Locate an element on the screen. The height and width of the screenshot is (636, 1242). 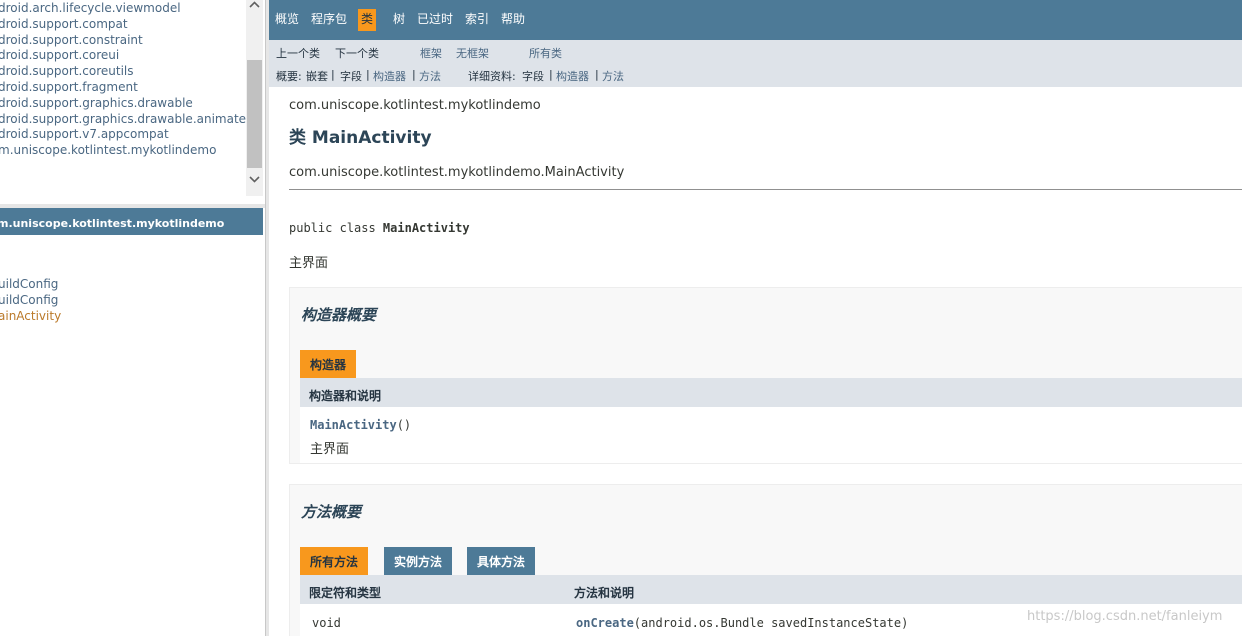
table-row: MainActivity() 主界面 is located at coordinates (771, 435).